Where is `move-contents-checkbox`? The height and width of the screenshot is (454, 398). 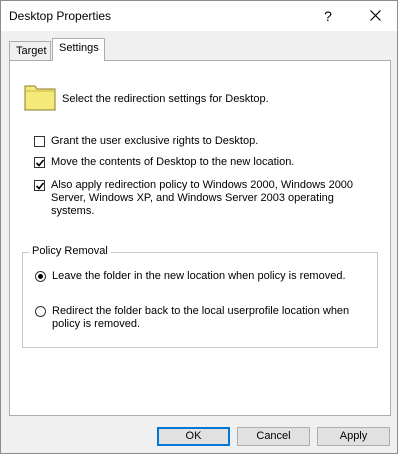
move-contents-checkbox is located at coordinates (39, 162).